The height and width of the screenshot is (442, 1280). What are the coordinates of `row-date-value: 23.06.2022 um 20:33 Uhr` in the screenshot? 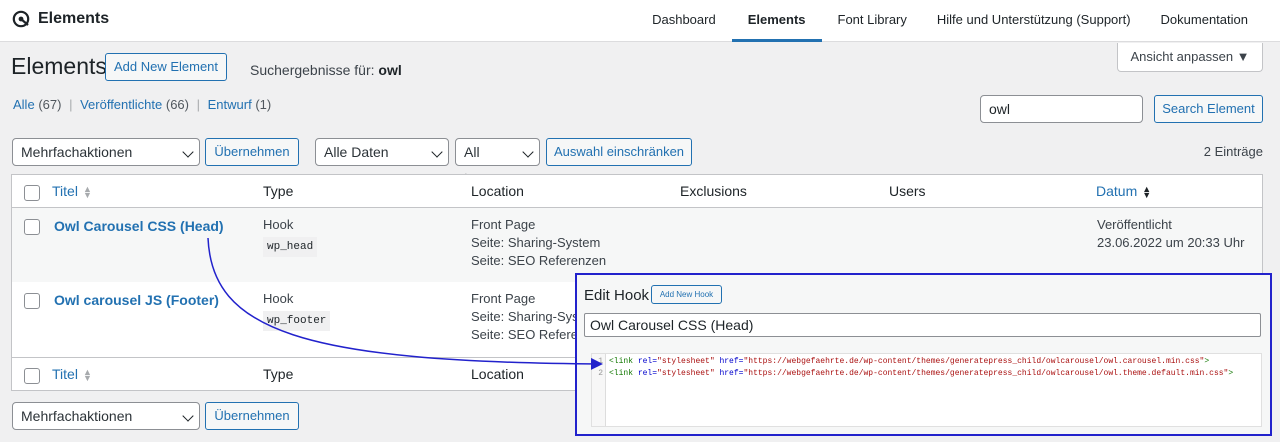 It's located at (1171, 242).